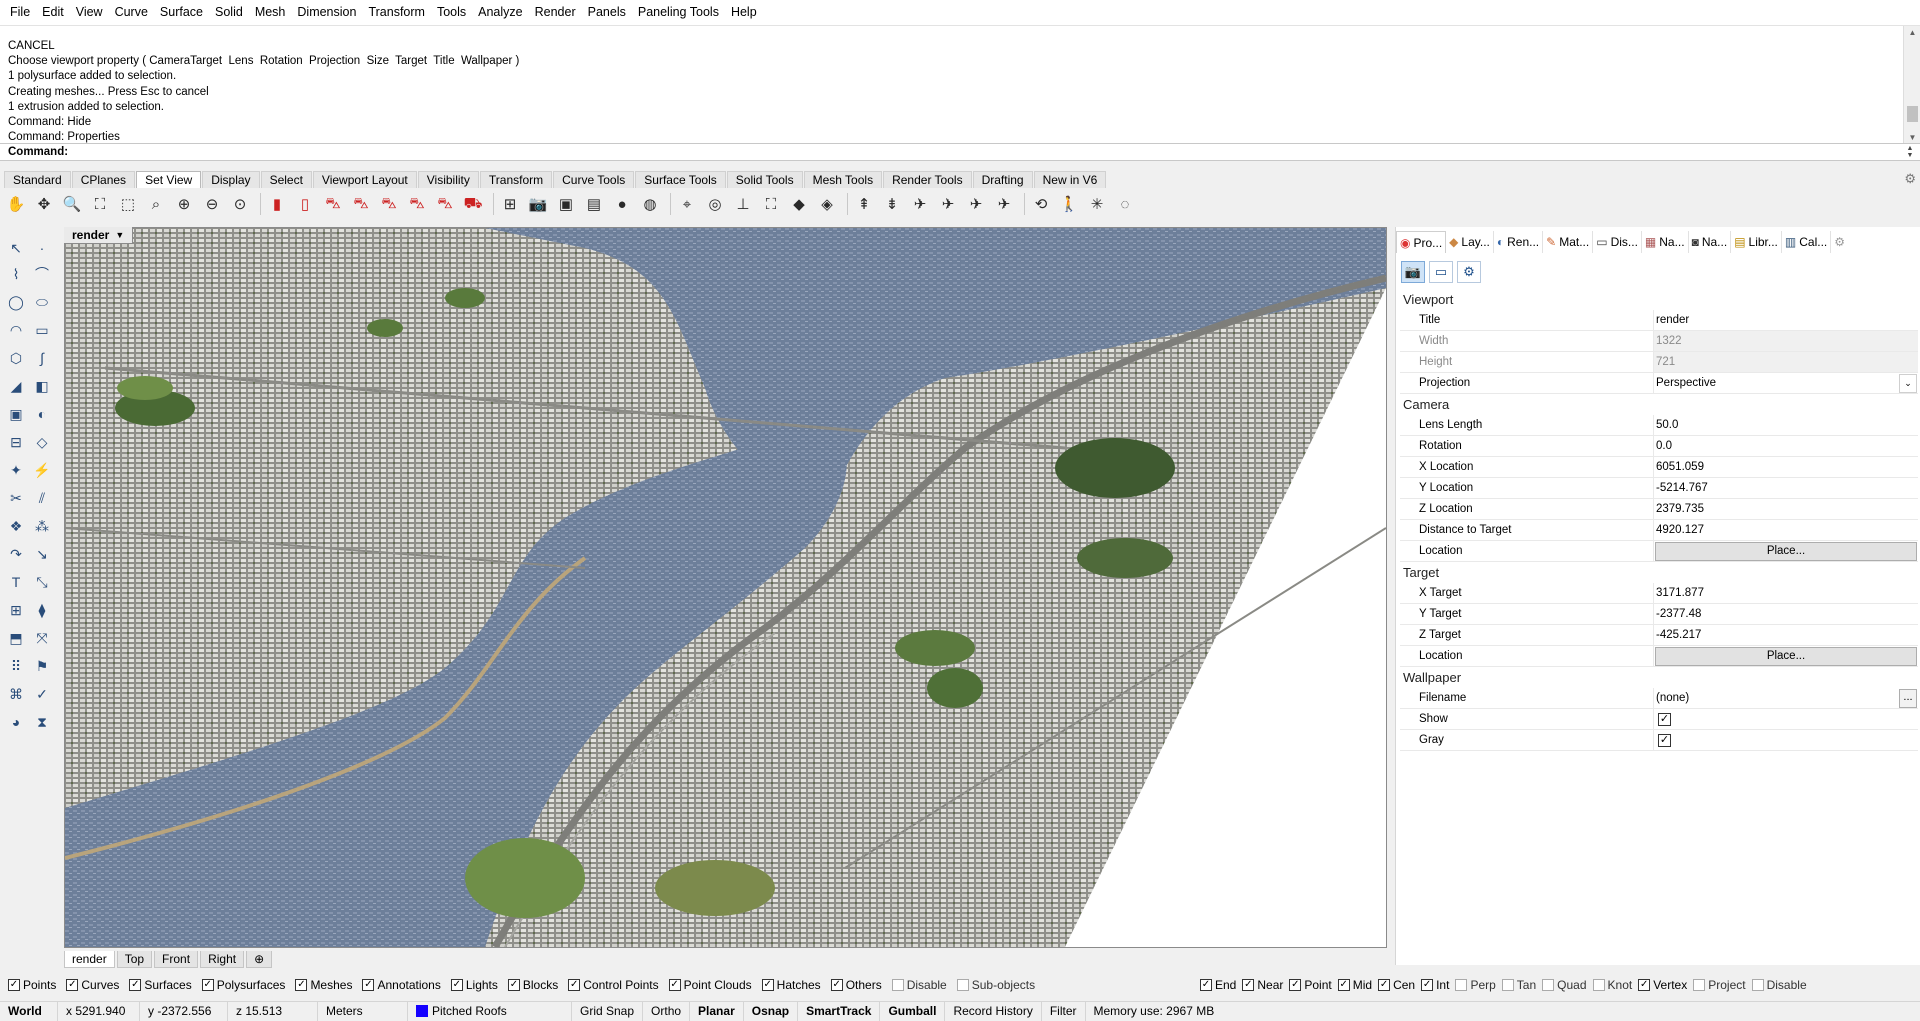 The height and width of the screenshot is (1021, 1920). I want to click on menu-view: View, so click(89, 12).